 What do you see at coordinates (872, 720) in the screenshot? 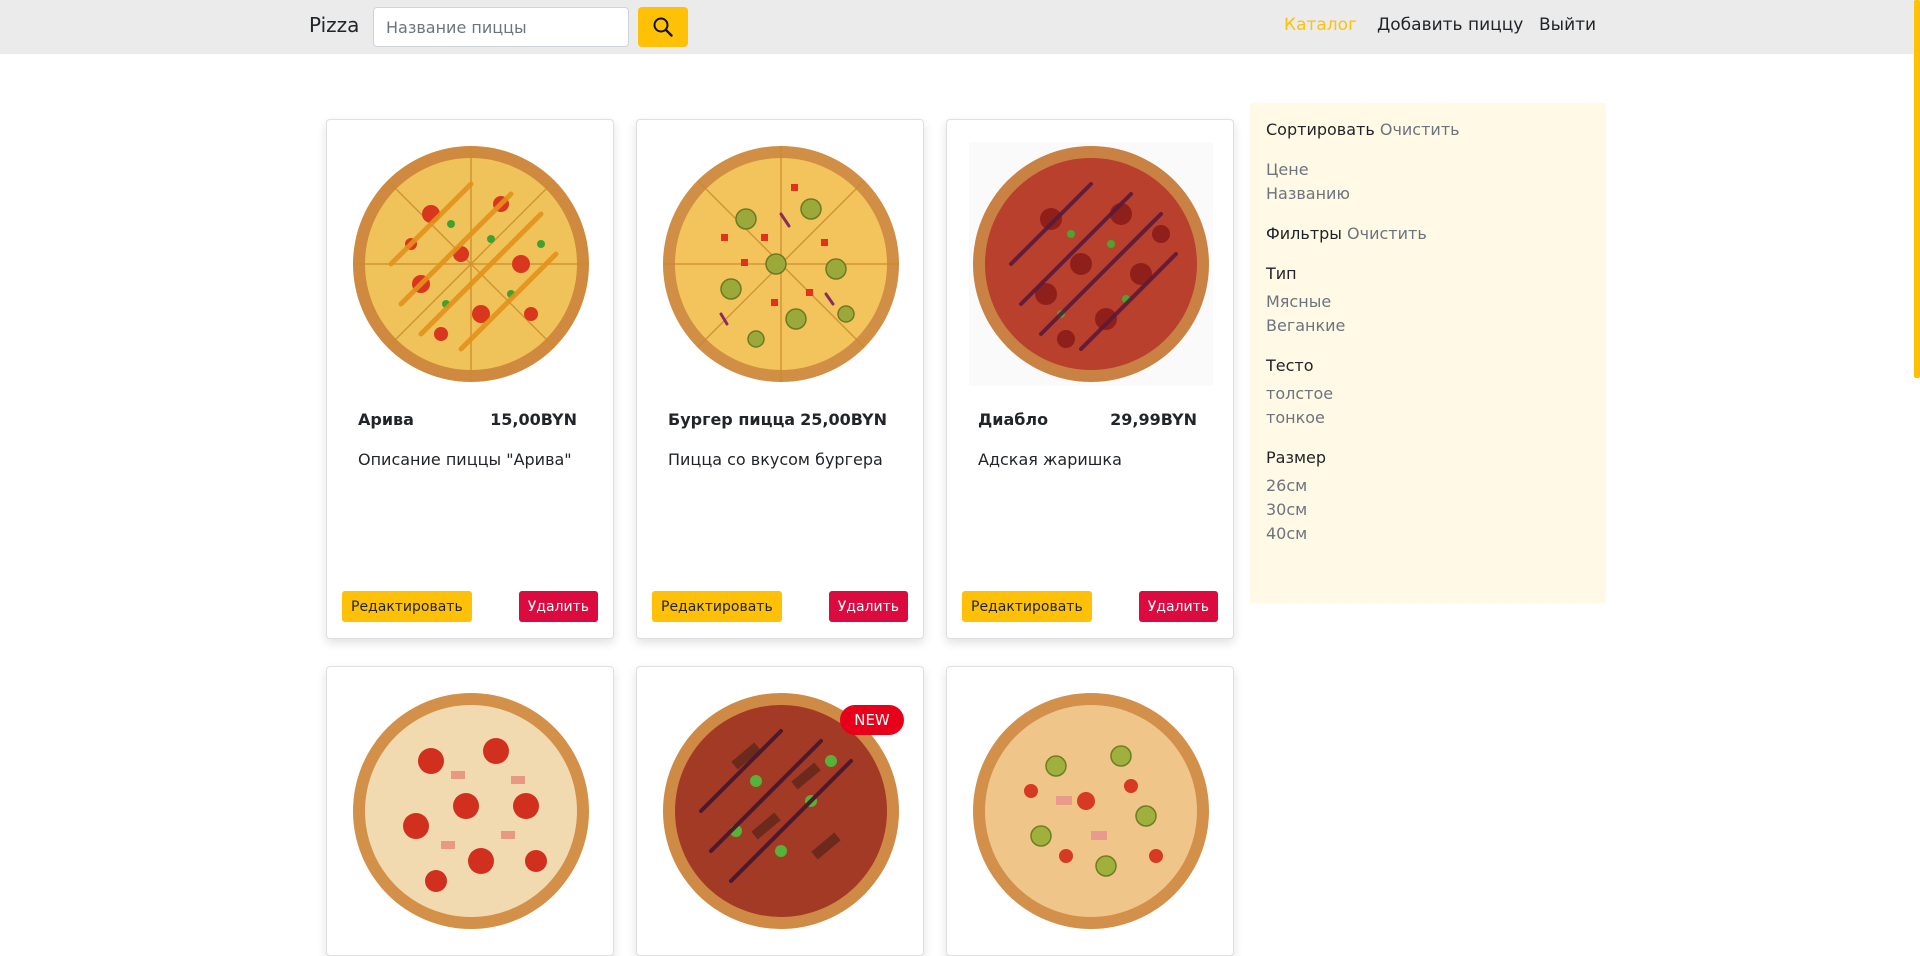
I see `new-badge: NEW` at bounding box center [872, 720].